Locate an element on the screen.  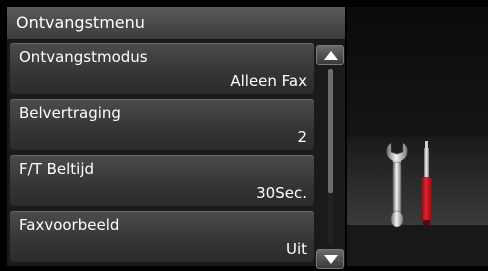
setting-ft-ring-time: F/T Beltijd 30Sec. is located at coordinates (162, 181).